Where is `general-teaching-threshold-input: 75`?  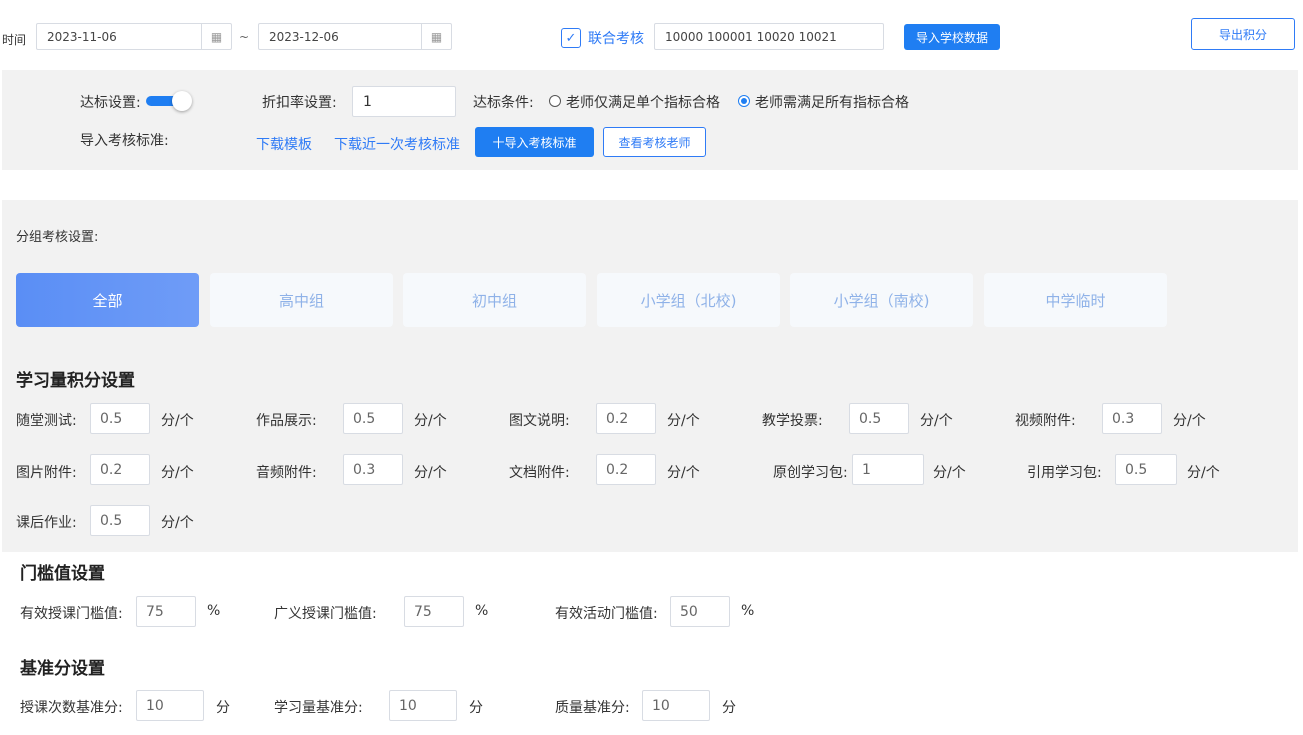 general-teaching-threshold-input: 75 is located at coordinates (434, 611).